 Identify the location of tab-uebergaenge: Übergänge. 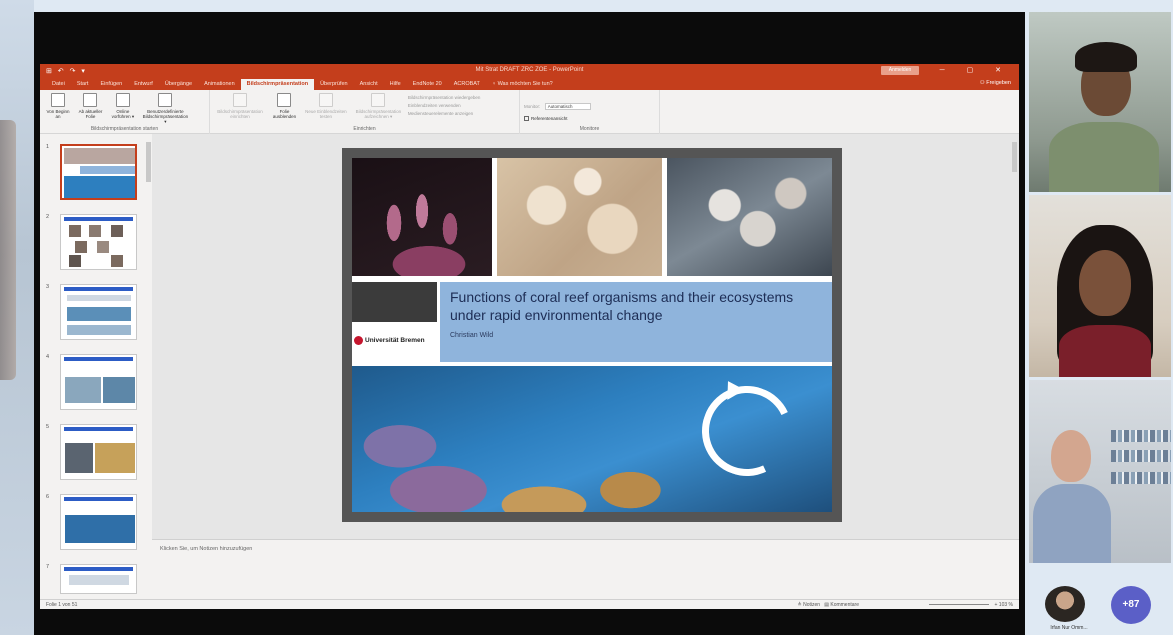
(178, 84).